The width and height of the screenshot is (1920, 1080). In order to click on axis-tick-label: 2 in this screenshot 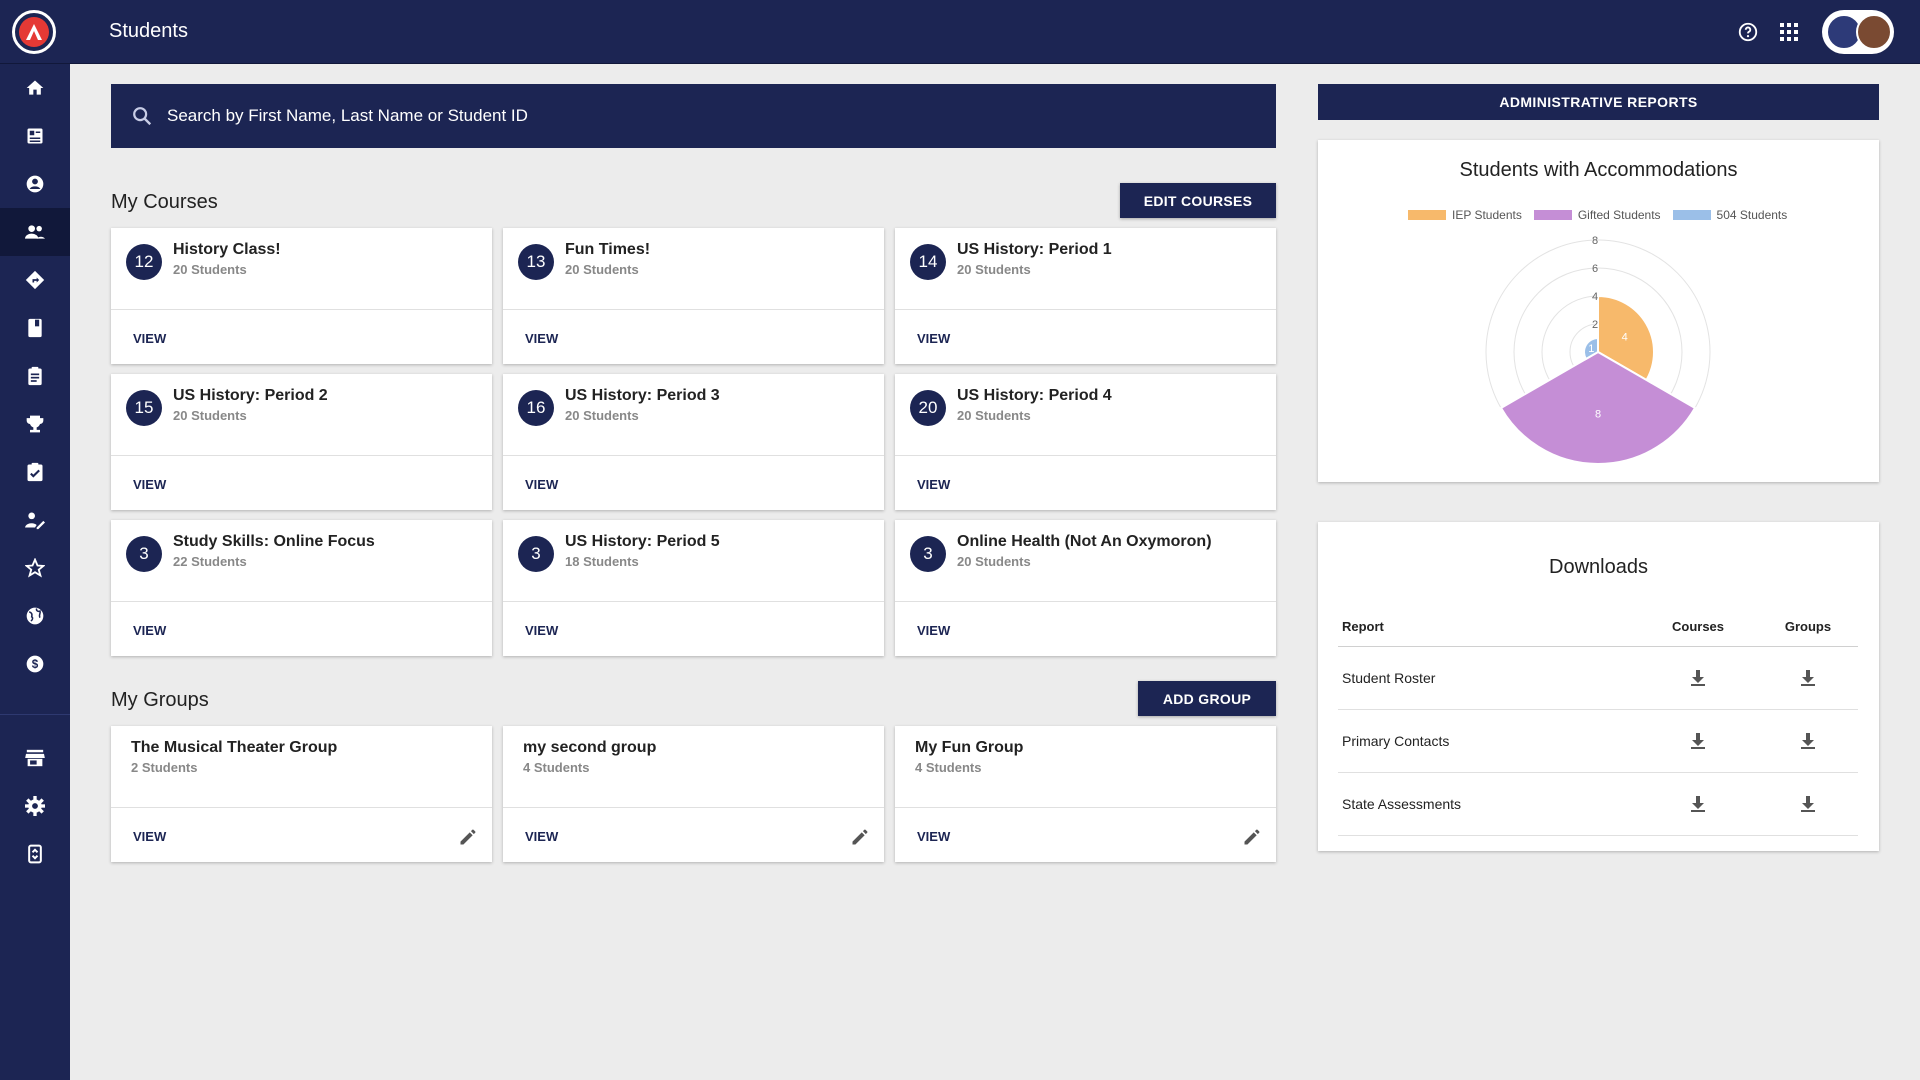, I will do `click(1595, 325)`.